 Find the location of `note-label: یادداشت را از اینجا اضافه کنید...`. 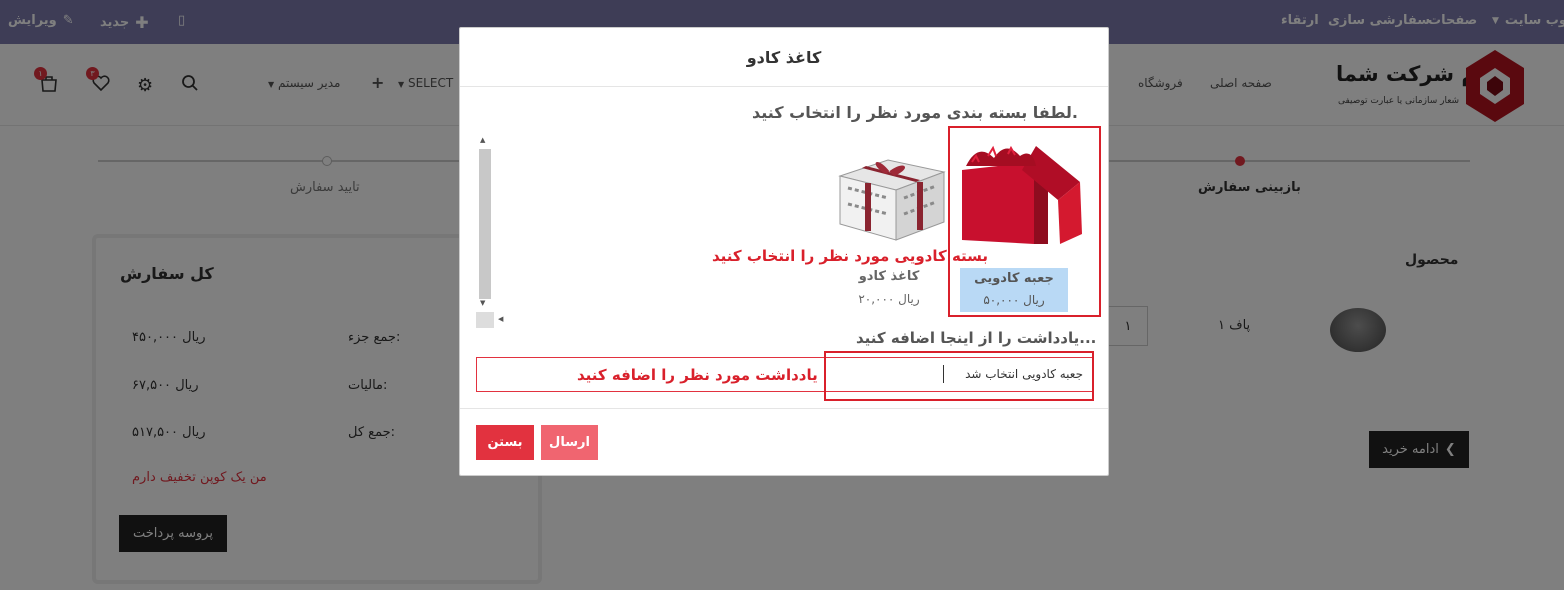

note-label: یادداشت را از اینجا اضافه کنید... is located at coordinates (976, 338).